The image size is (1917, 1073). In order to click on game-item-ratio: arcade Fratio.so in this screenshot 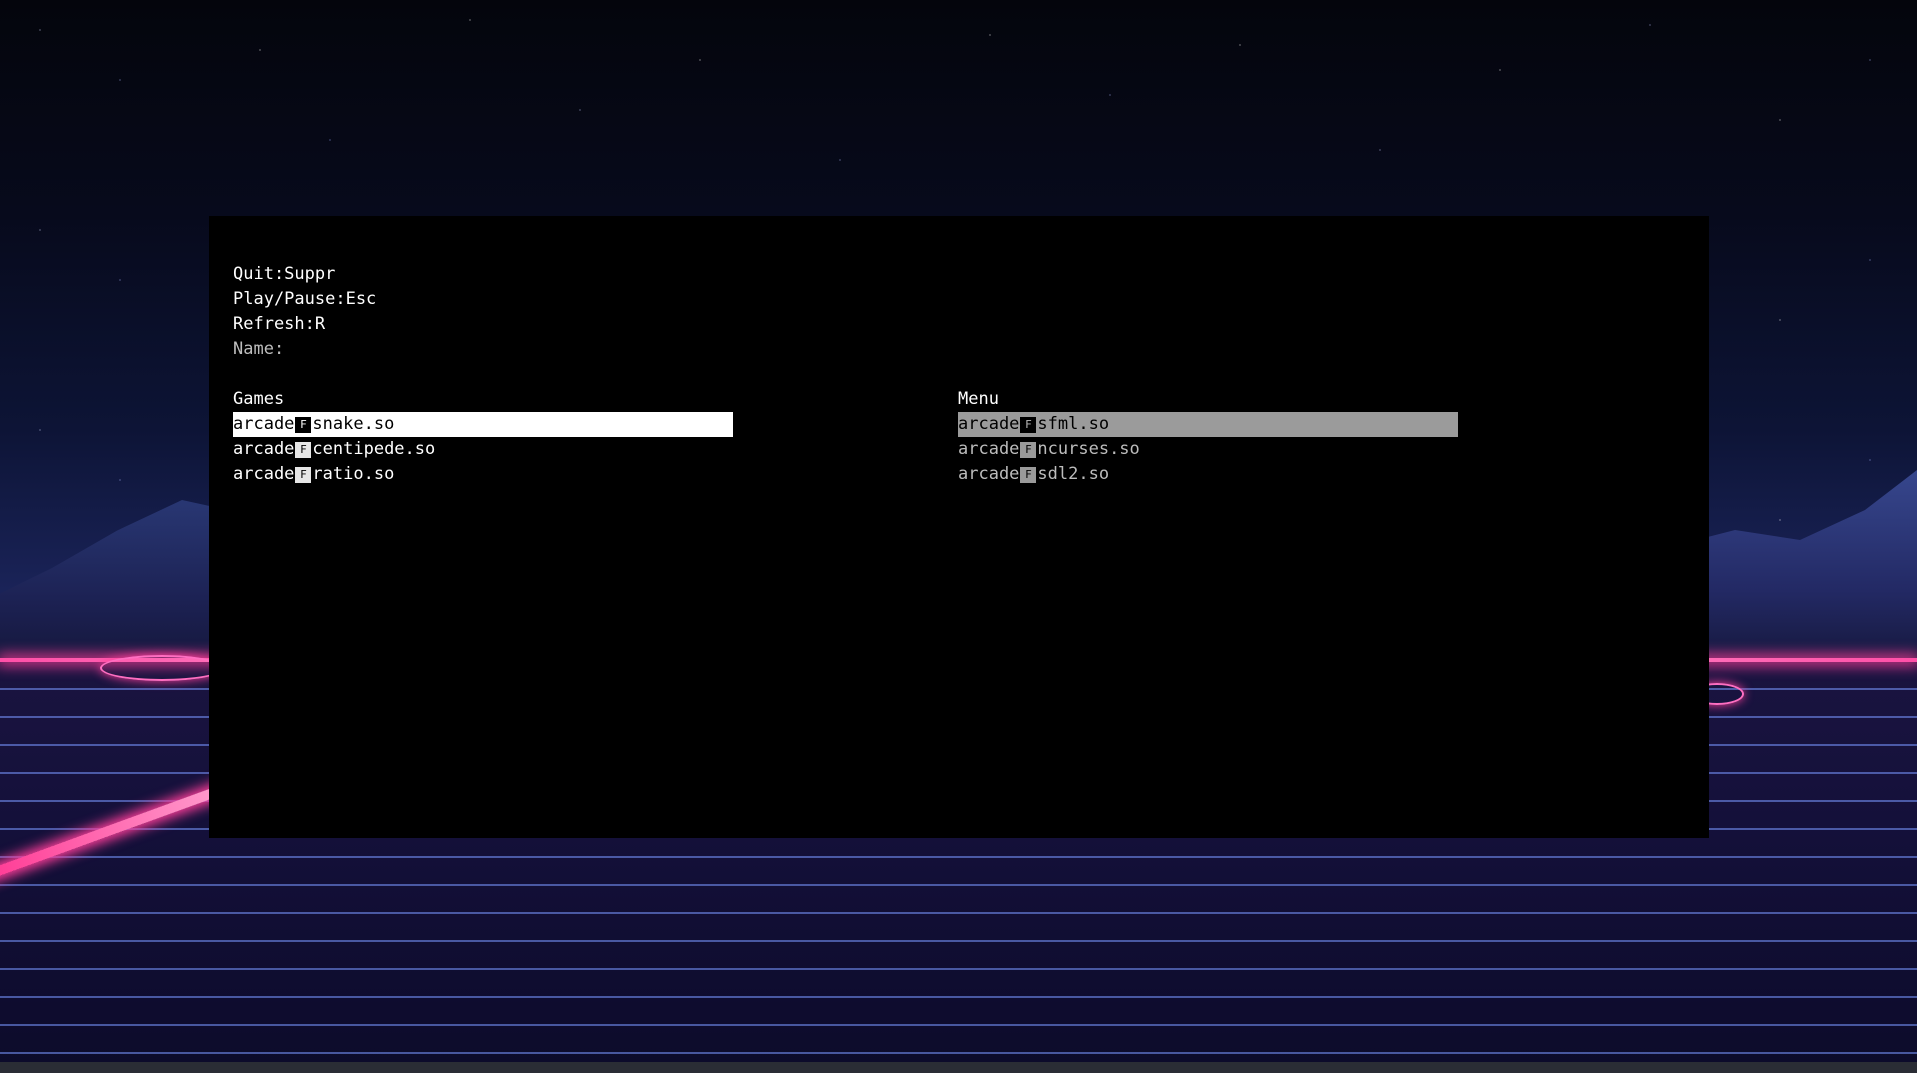, I will do `click(483, 474)`.